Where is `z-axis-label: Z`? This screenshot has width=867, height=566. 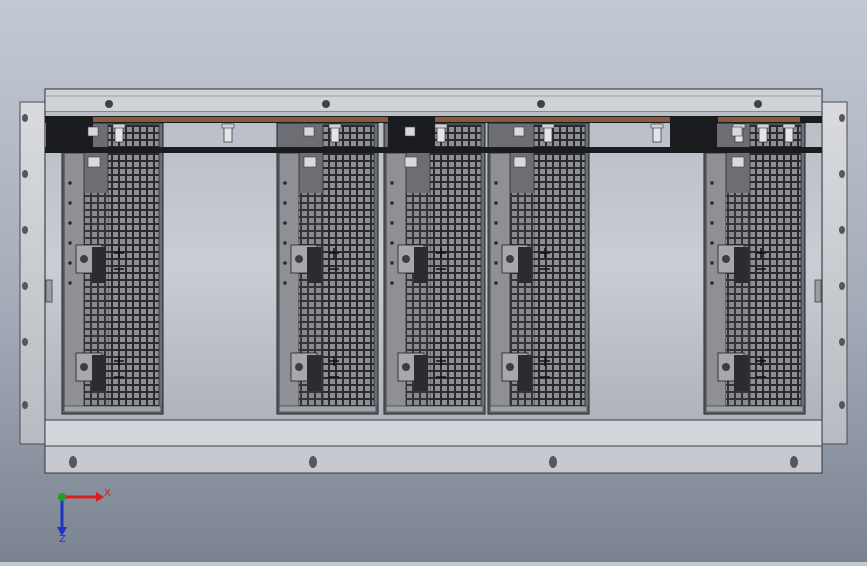
z-axis-label: Z is located at coordinates (62, 539).